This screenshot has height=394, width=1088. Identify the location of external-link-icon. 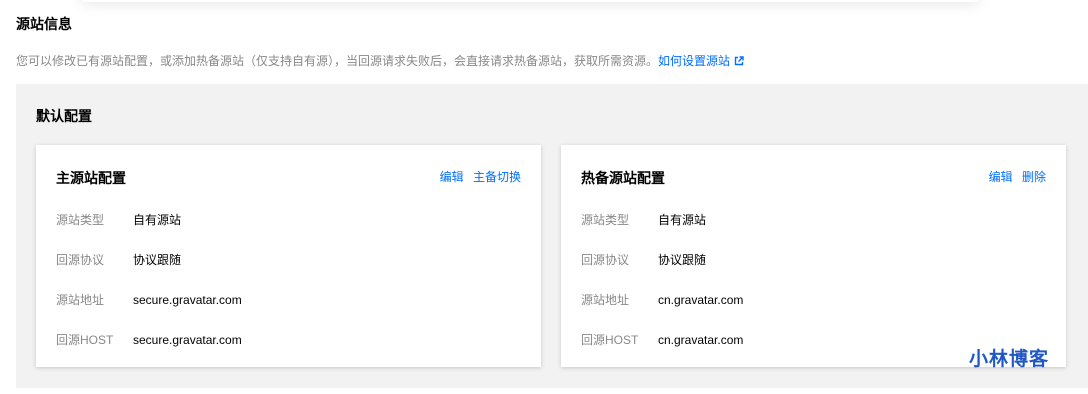
(739, 61).